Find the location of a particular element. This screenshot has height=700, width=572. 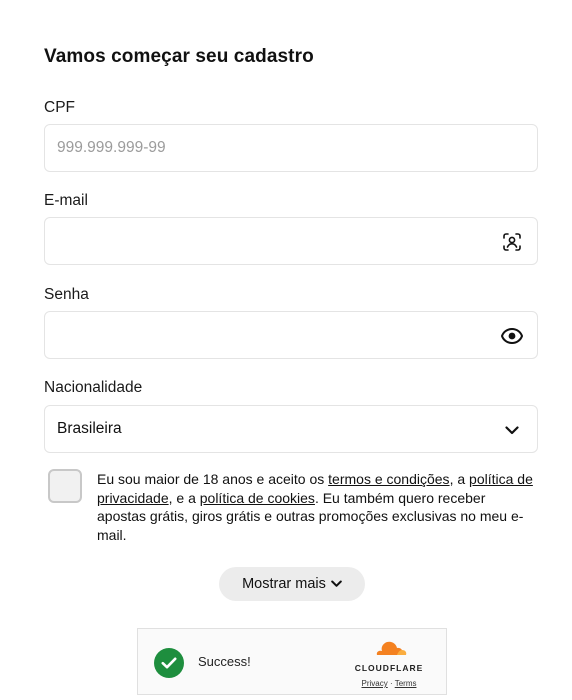

email-label: E-mail is located at coordinates (66, 200).